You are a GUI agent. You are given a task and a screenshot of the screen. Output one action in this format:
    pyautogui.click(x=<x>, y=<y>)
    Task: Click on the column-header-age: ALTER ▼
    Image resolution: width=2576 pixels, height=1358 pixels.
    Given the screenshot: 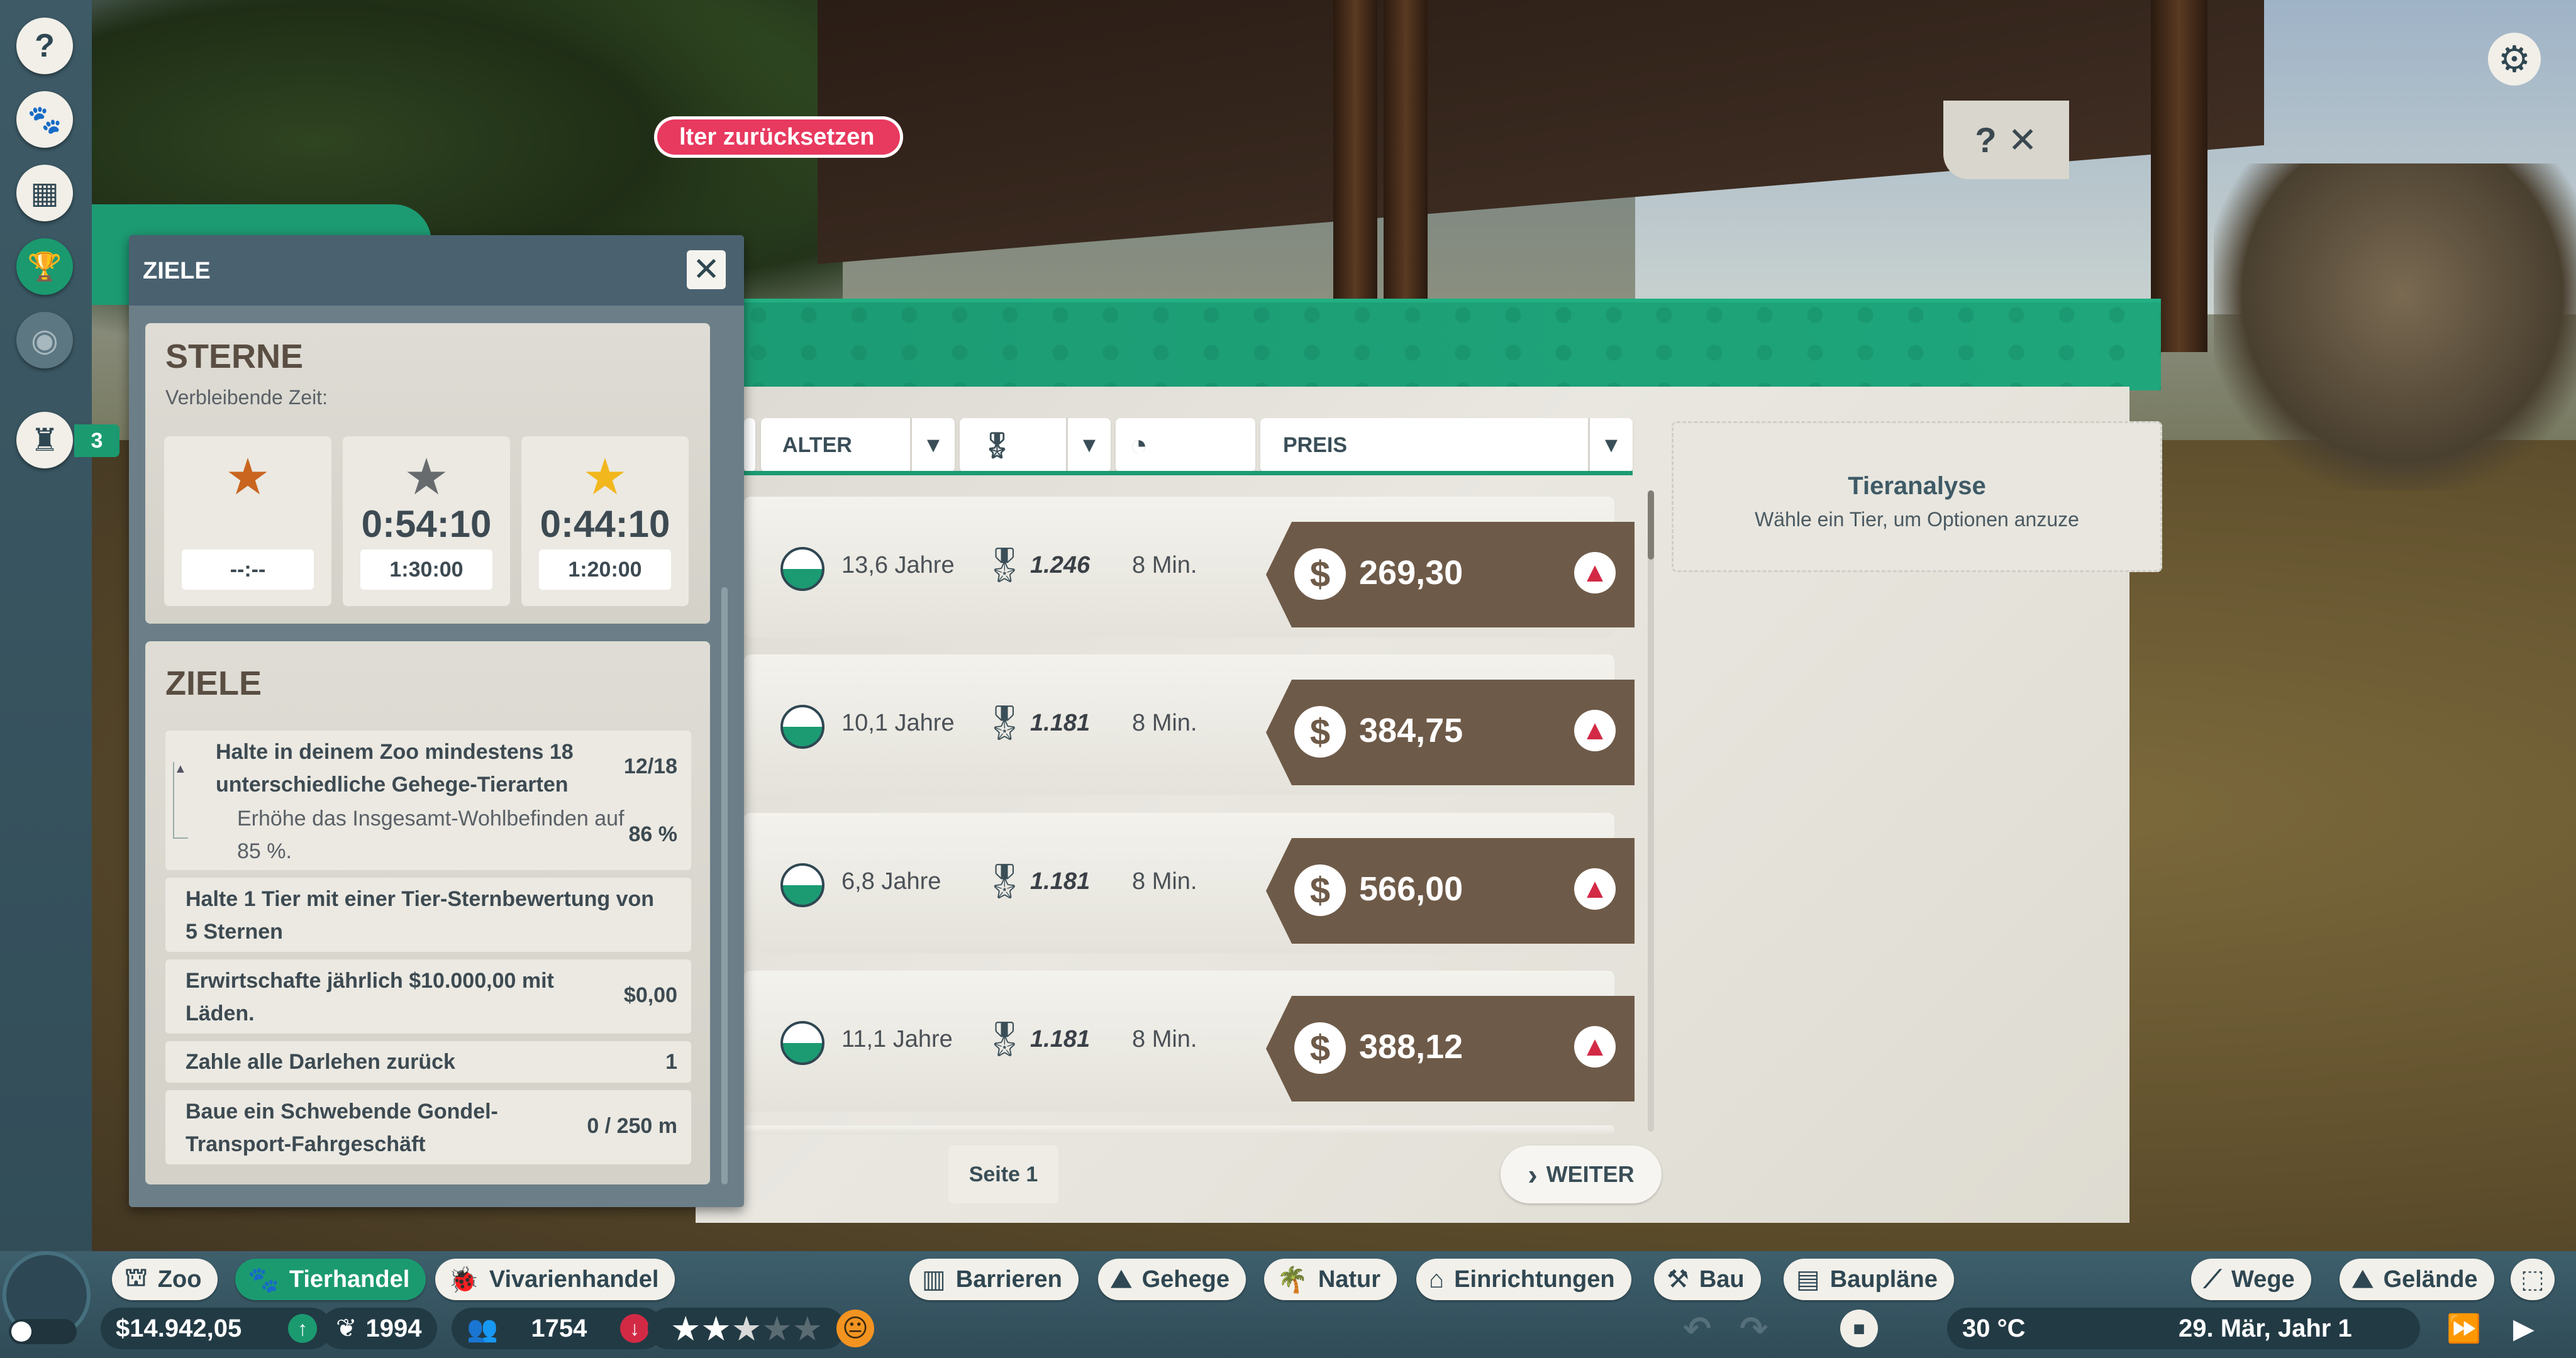 What is the action you would take?
    pyautogui.click(x=858, y=445)
    